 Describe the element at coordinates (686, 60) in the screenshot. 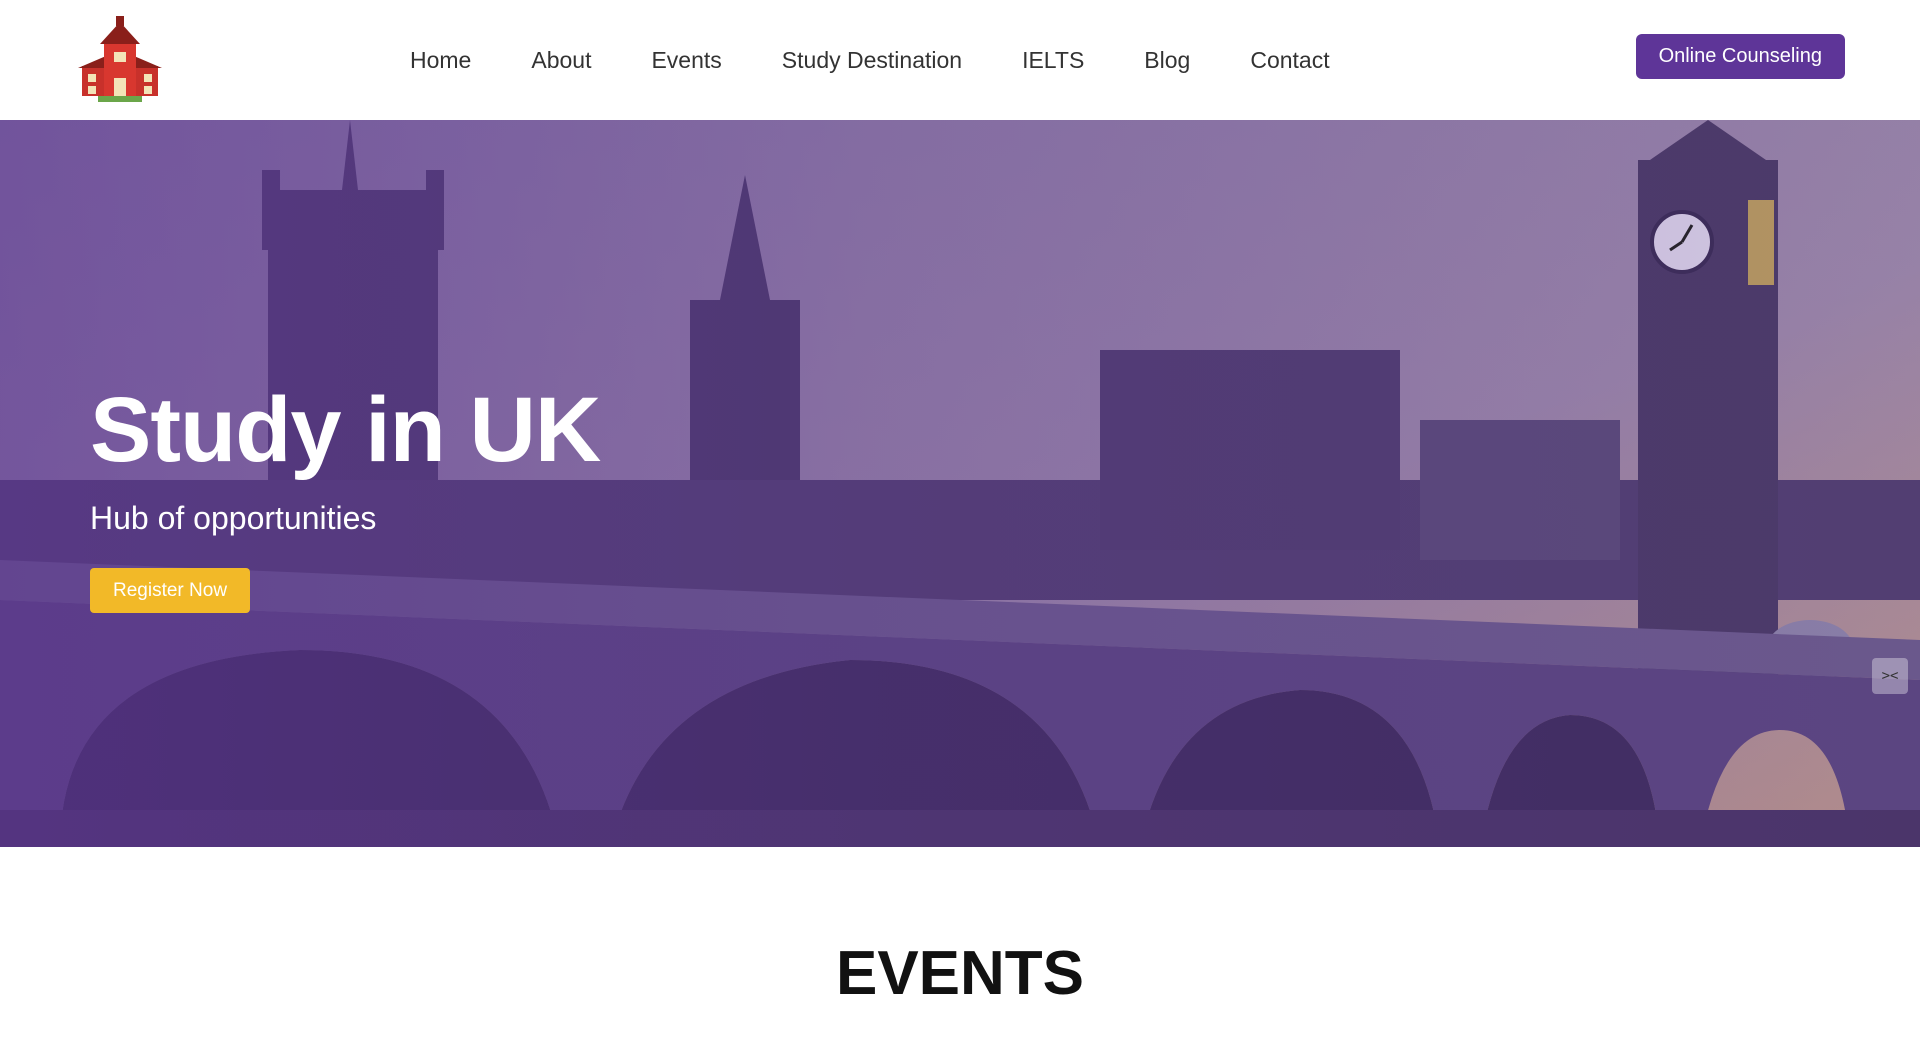

I see `nav-events: Events` at that location.